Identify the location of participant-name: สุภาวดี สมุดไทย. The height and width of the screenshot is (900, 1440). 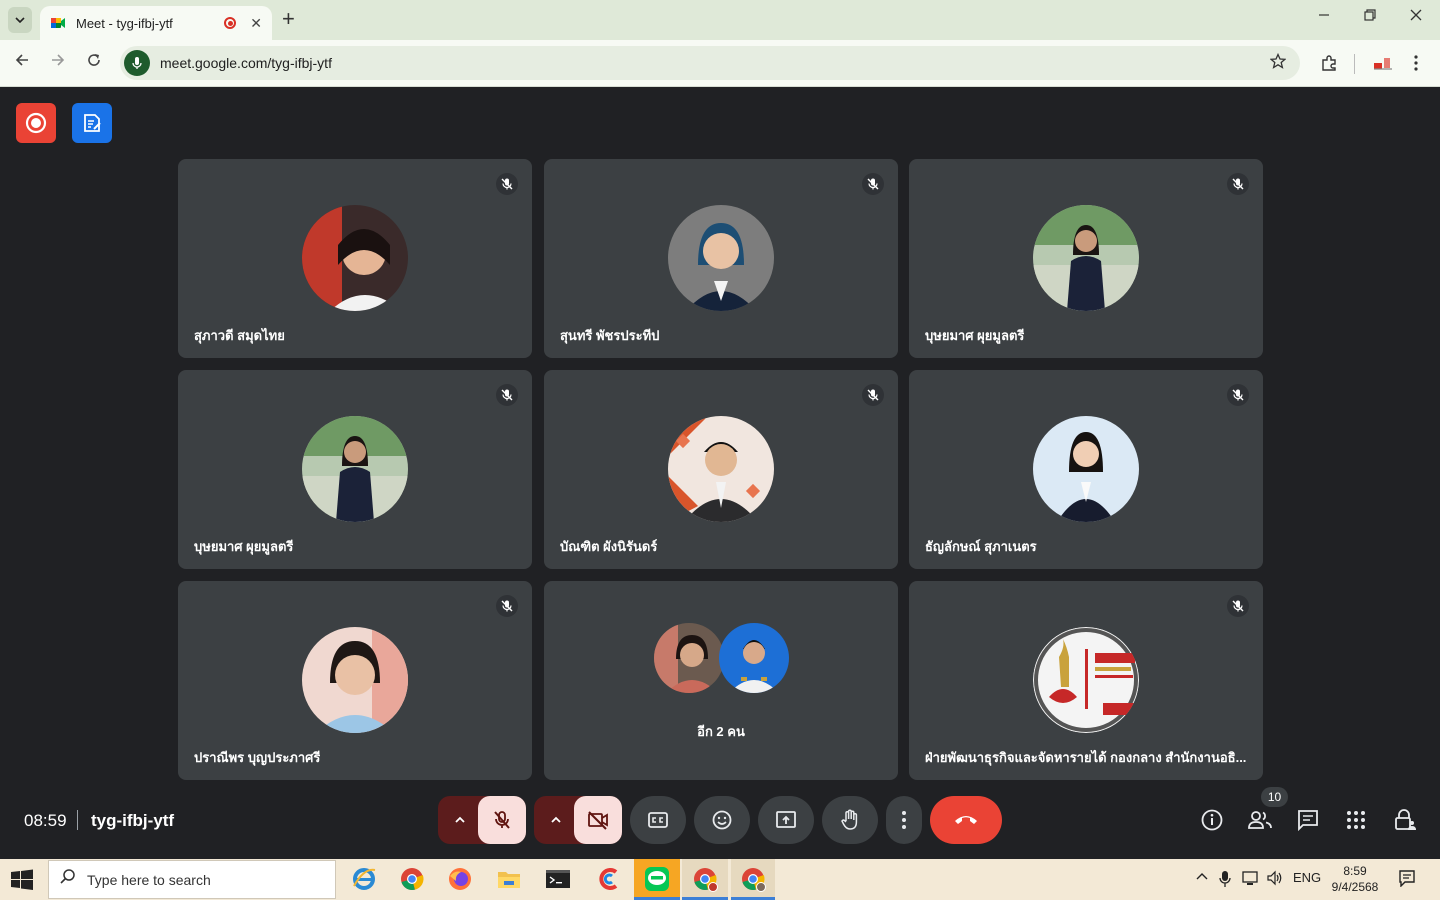
(239, 335).